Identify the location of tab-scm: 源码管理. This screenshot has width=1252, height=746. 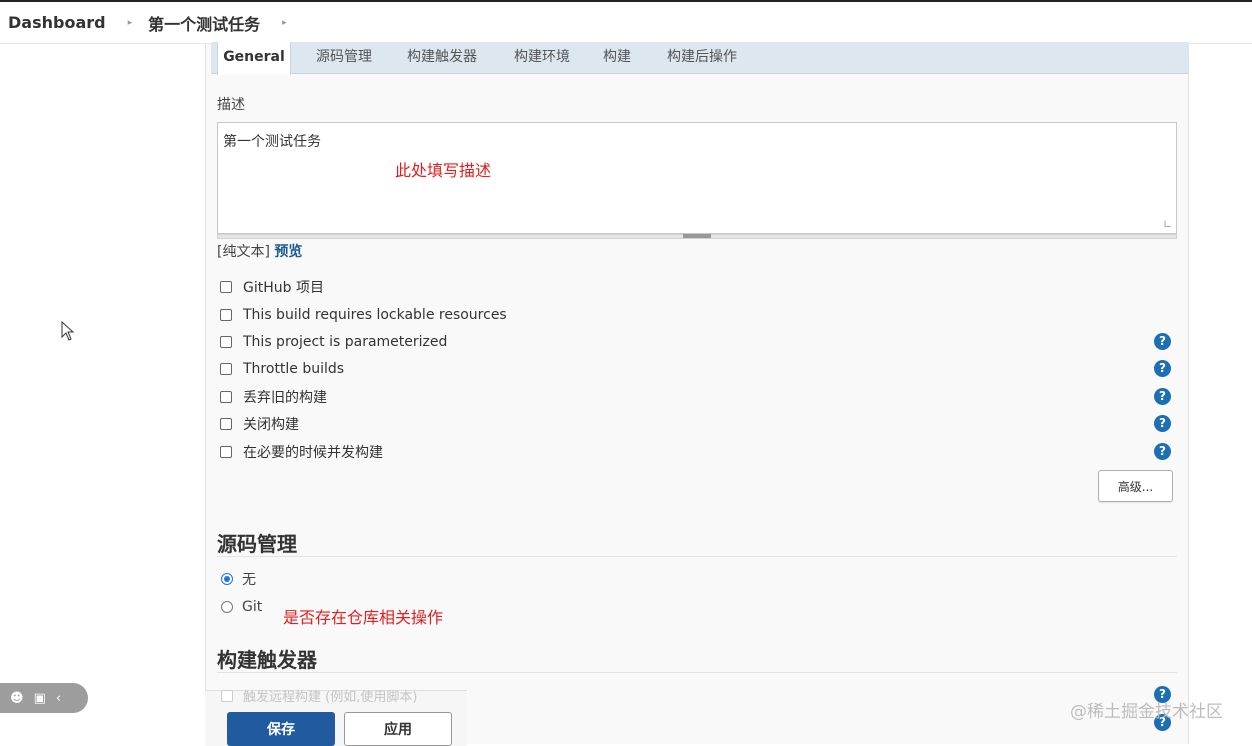
(344, 58).